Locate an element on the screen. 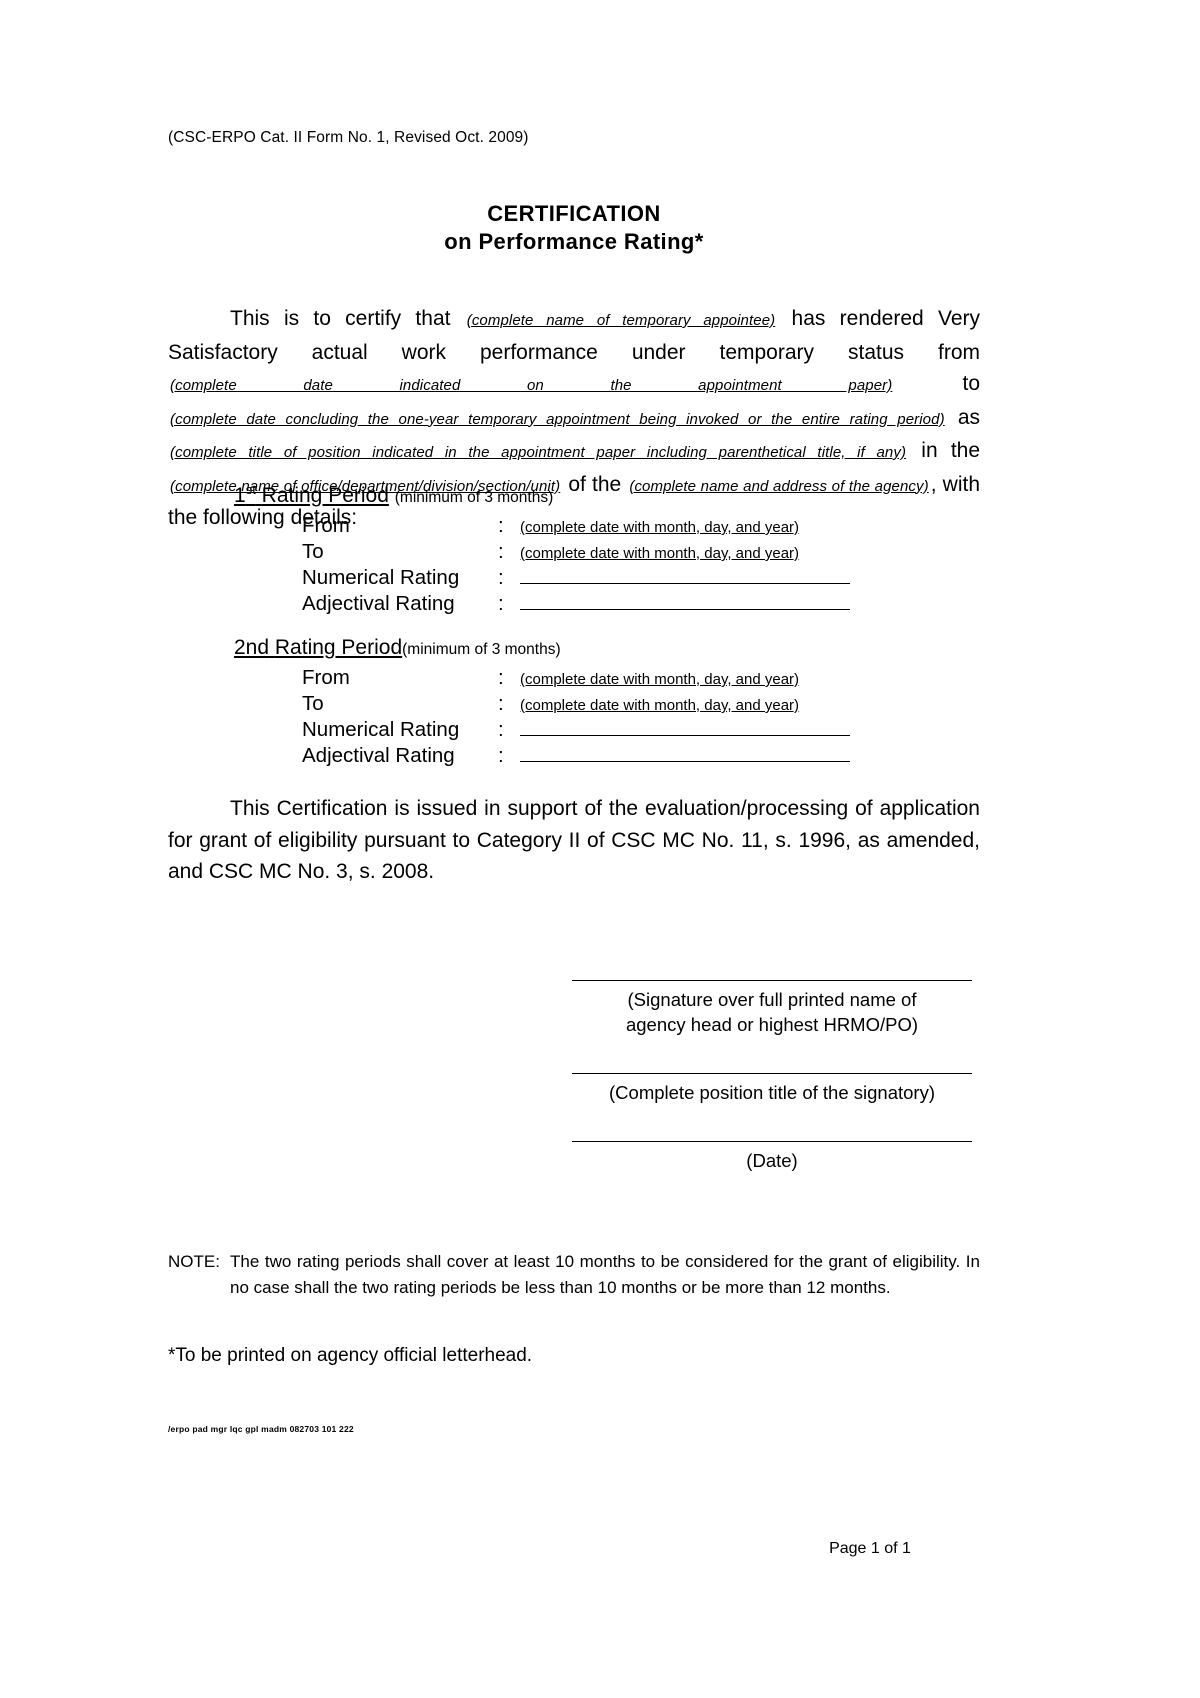 This screenshot has height=1698, width=1200. title-line-secondary: on Performance Rating* is located at coordinates (574, 241).